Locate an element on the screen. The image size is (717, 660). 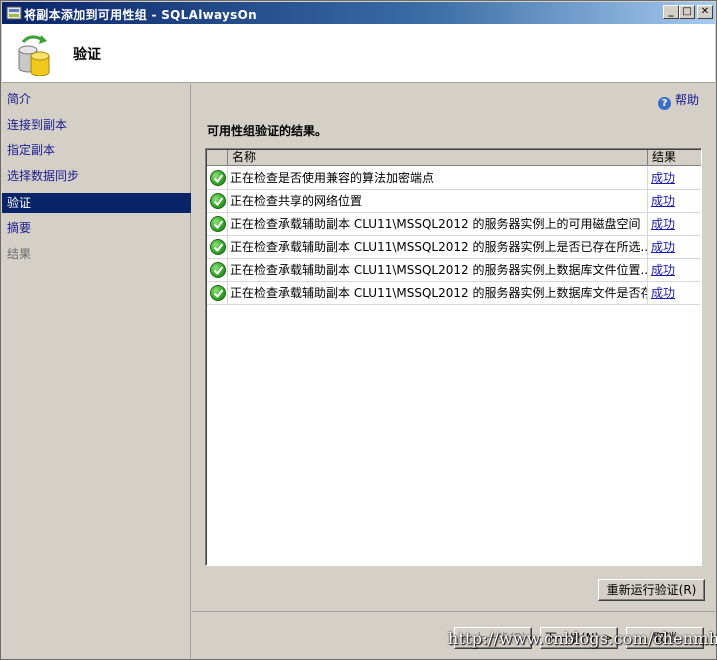
sidebar-item-specify-replicas: 指定副本 is located at coordinates (96, 150).